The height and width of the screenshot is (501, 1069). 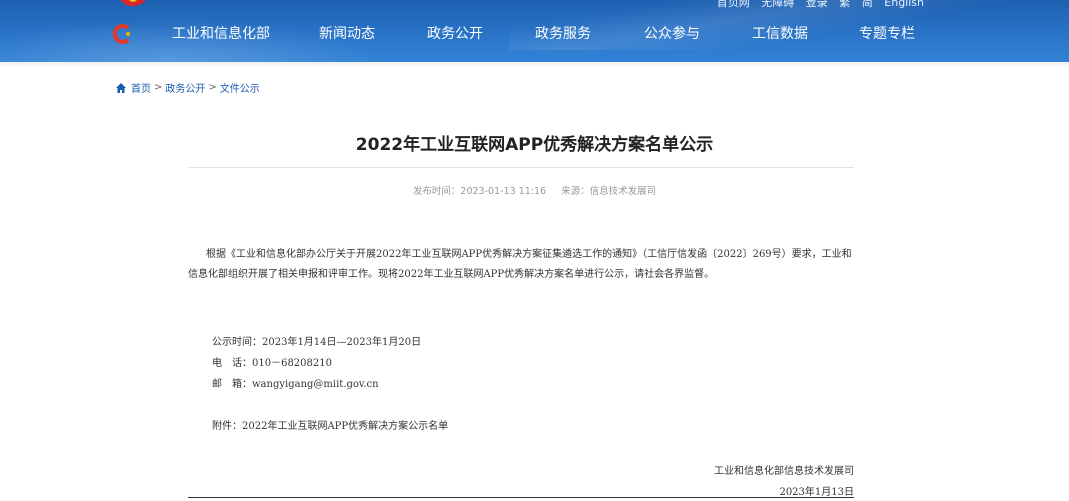 I want to click on main-nav: 工业和信息化部 新闻动态 政务公开 政务服务 公众参与 工信数据 专题专栏, so click(x=543, y=34).